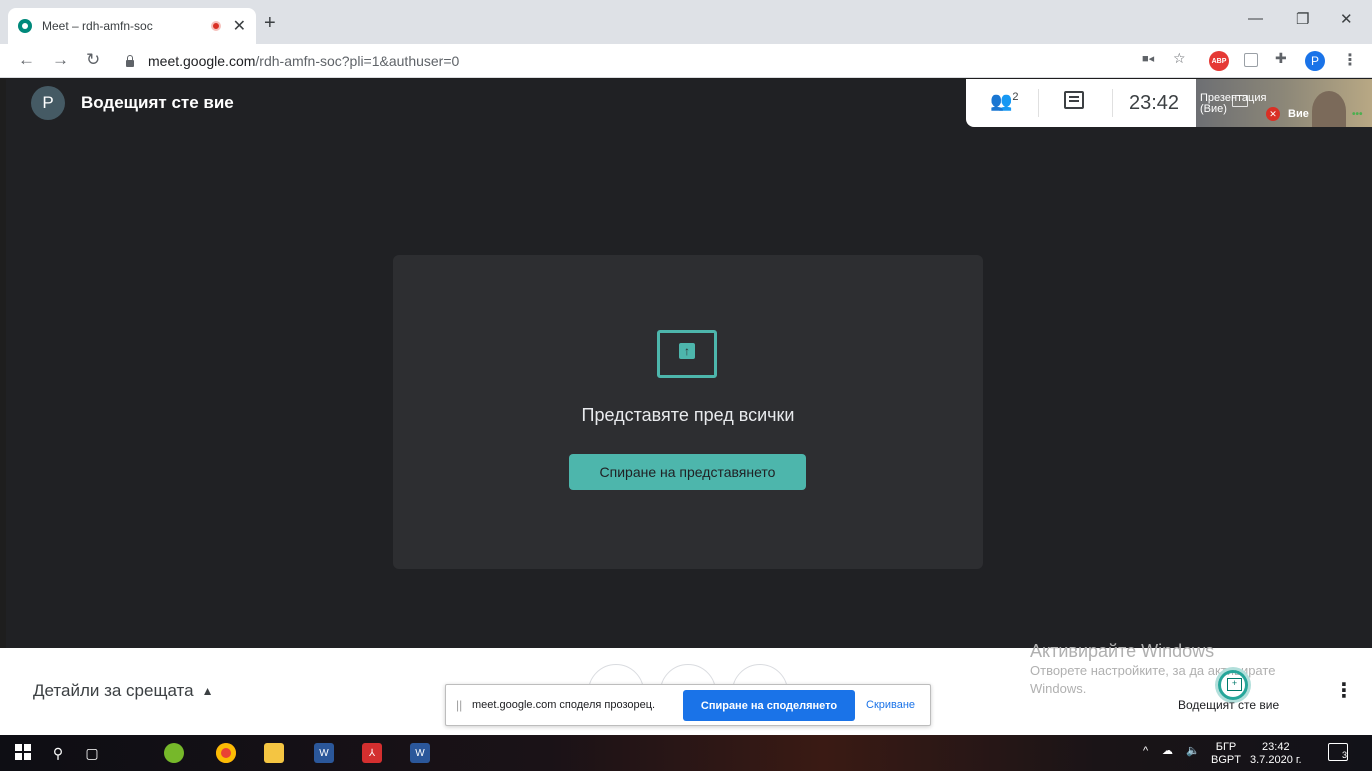  Describe the element at coordinates (1122, 651) in the screenshot. I see `watermark-line1: Активирайте Windows` at that location.